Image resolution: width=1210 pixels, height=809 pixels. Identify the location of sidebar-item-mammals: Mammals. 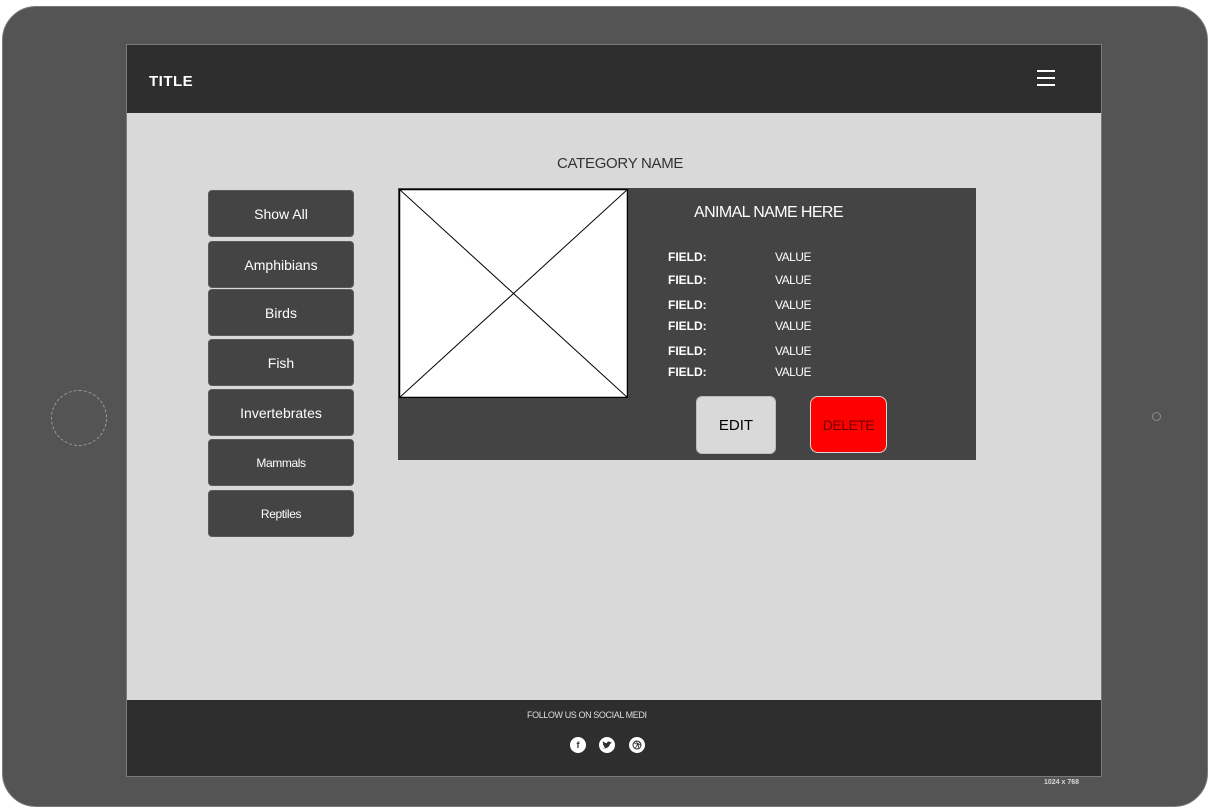
(281, 462).